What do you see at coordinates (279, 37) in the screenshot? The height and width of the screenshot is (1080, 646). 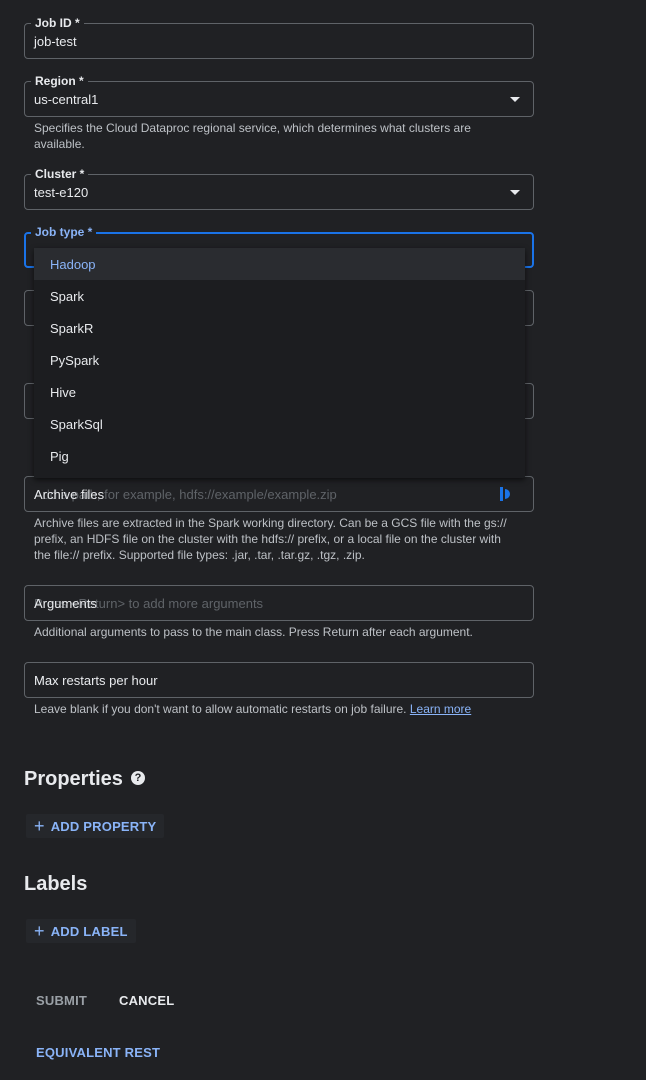 I see `job-id-field: Job ID * job-test` at bounding box center [279, 37].